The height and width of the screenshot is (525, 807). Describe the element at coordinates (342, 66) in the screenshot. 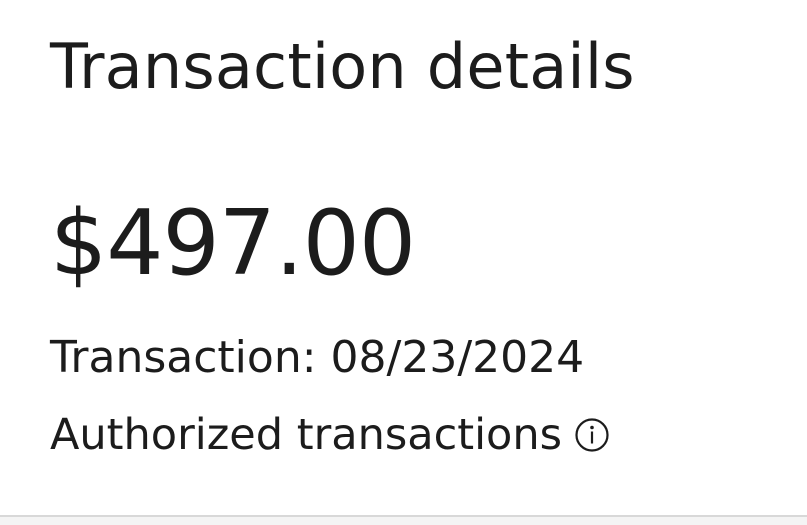

I see `page-title: Transaction details` at that location.